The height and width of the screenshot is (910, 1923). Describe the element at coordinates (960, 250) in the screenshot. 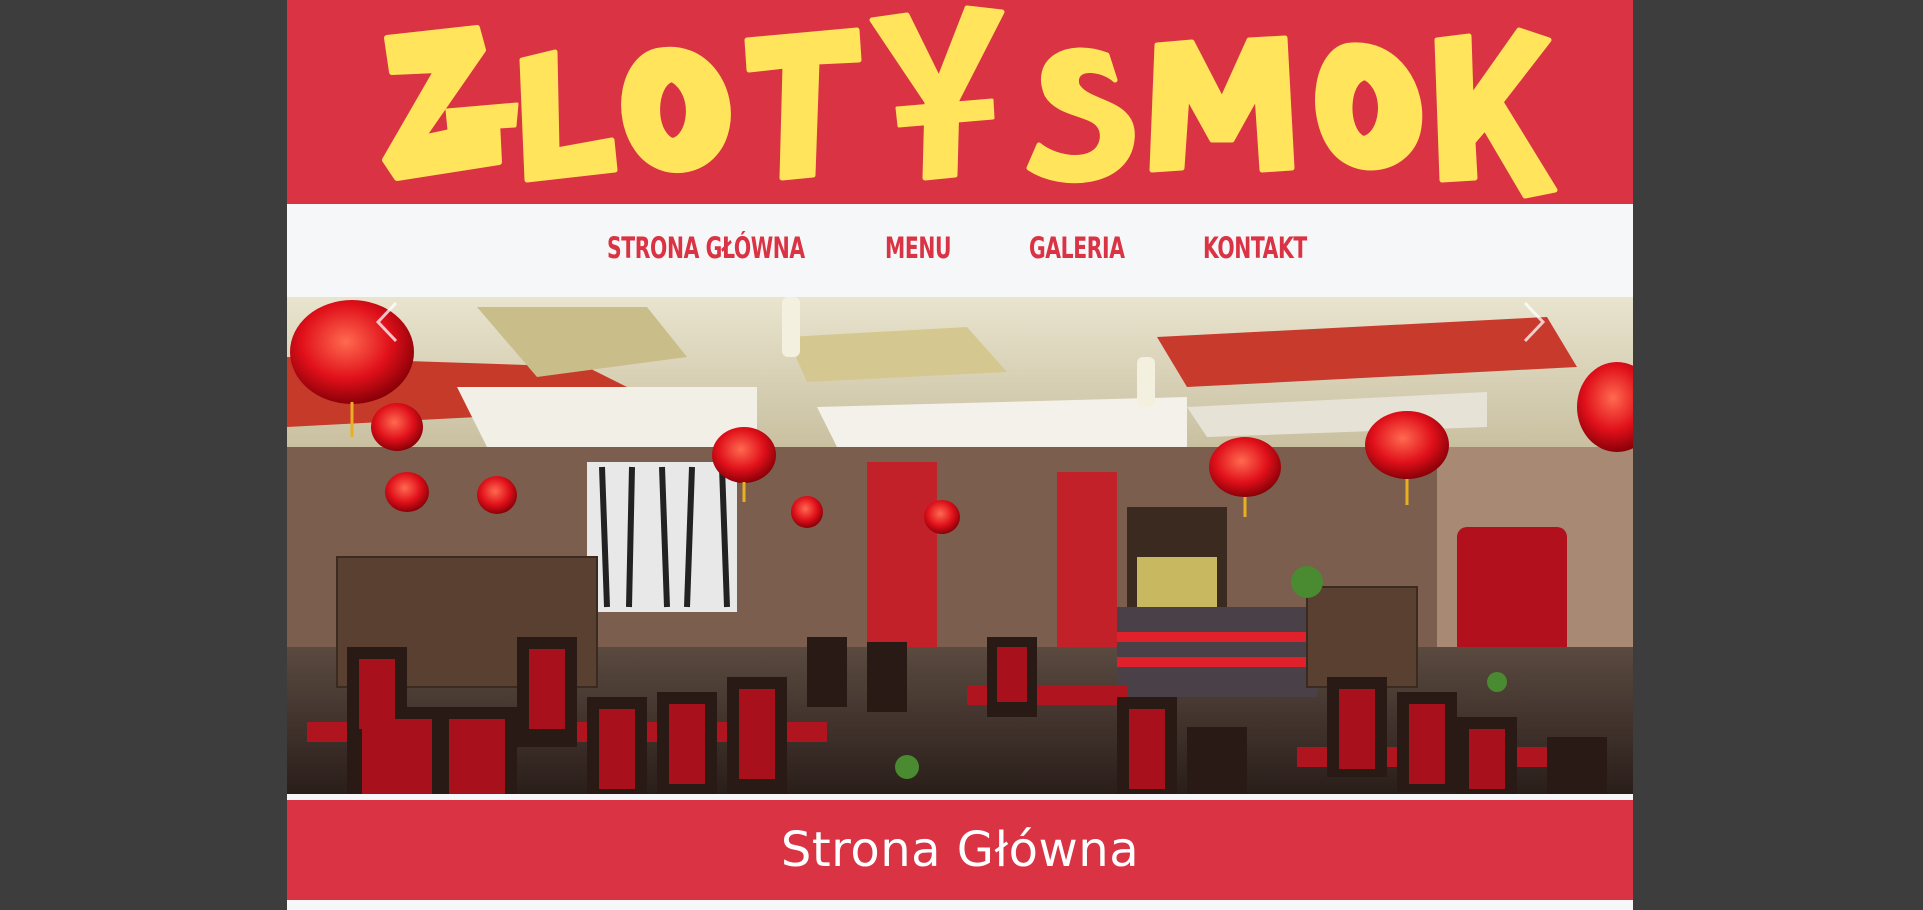

I see `main-nav` at that location.